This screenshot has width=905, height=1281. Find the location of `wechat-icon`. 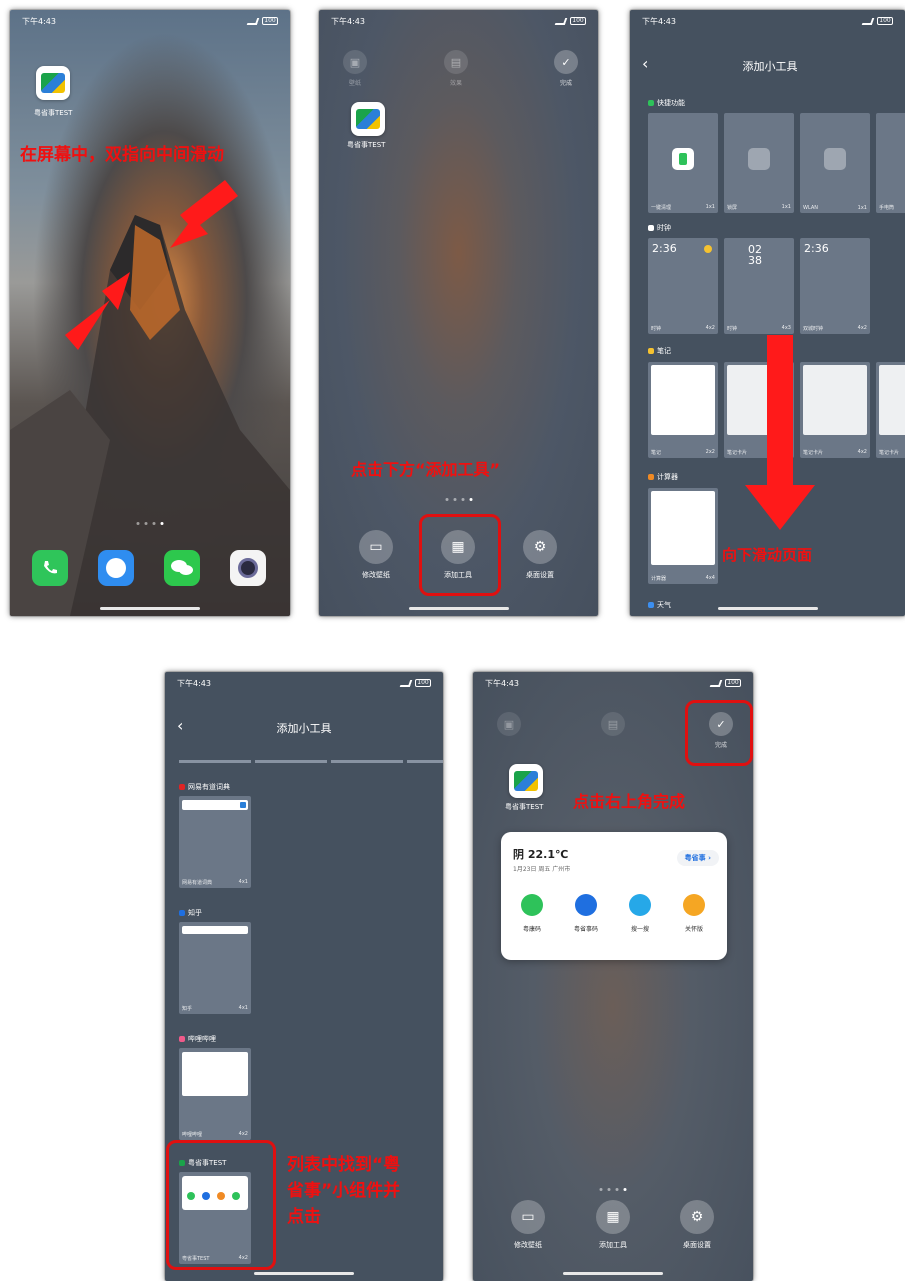

wechat-icon is located at coordinates (182, 568).